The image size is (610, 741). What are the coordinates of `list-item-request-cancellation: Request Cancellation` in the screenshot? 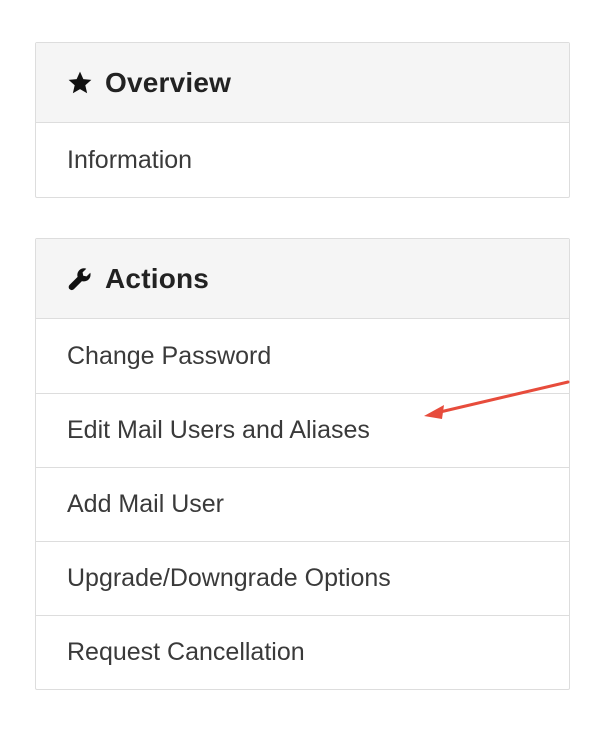 It's located at (302, 652).